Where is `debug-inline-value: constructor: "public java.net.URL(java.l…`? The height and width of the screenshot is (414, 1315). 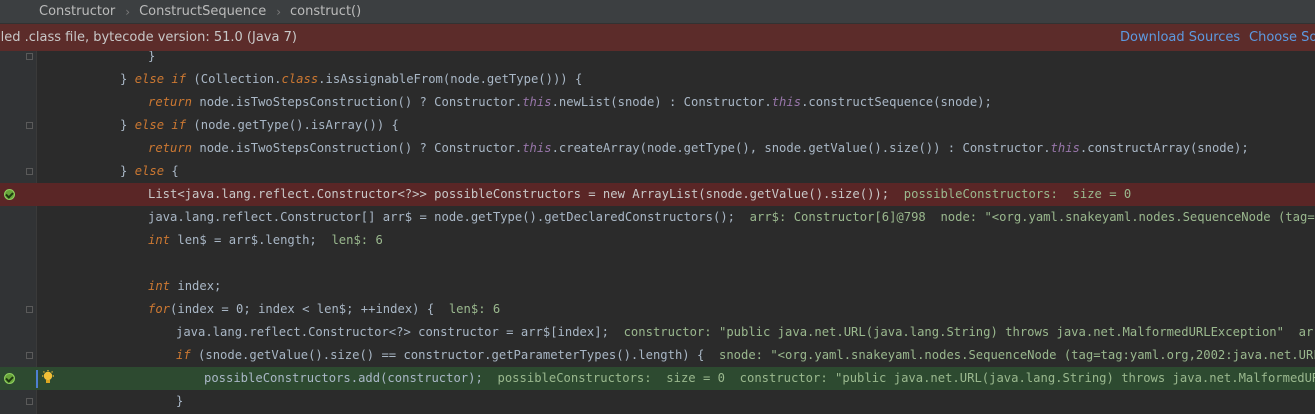
debug-inline-value: constructor: "public java.net.URL(java.l… is located at coordinates (961, 332).